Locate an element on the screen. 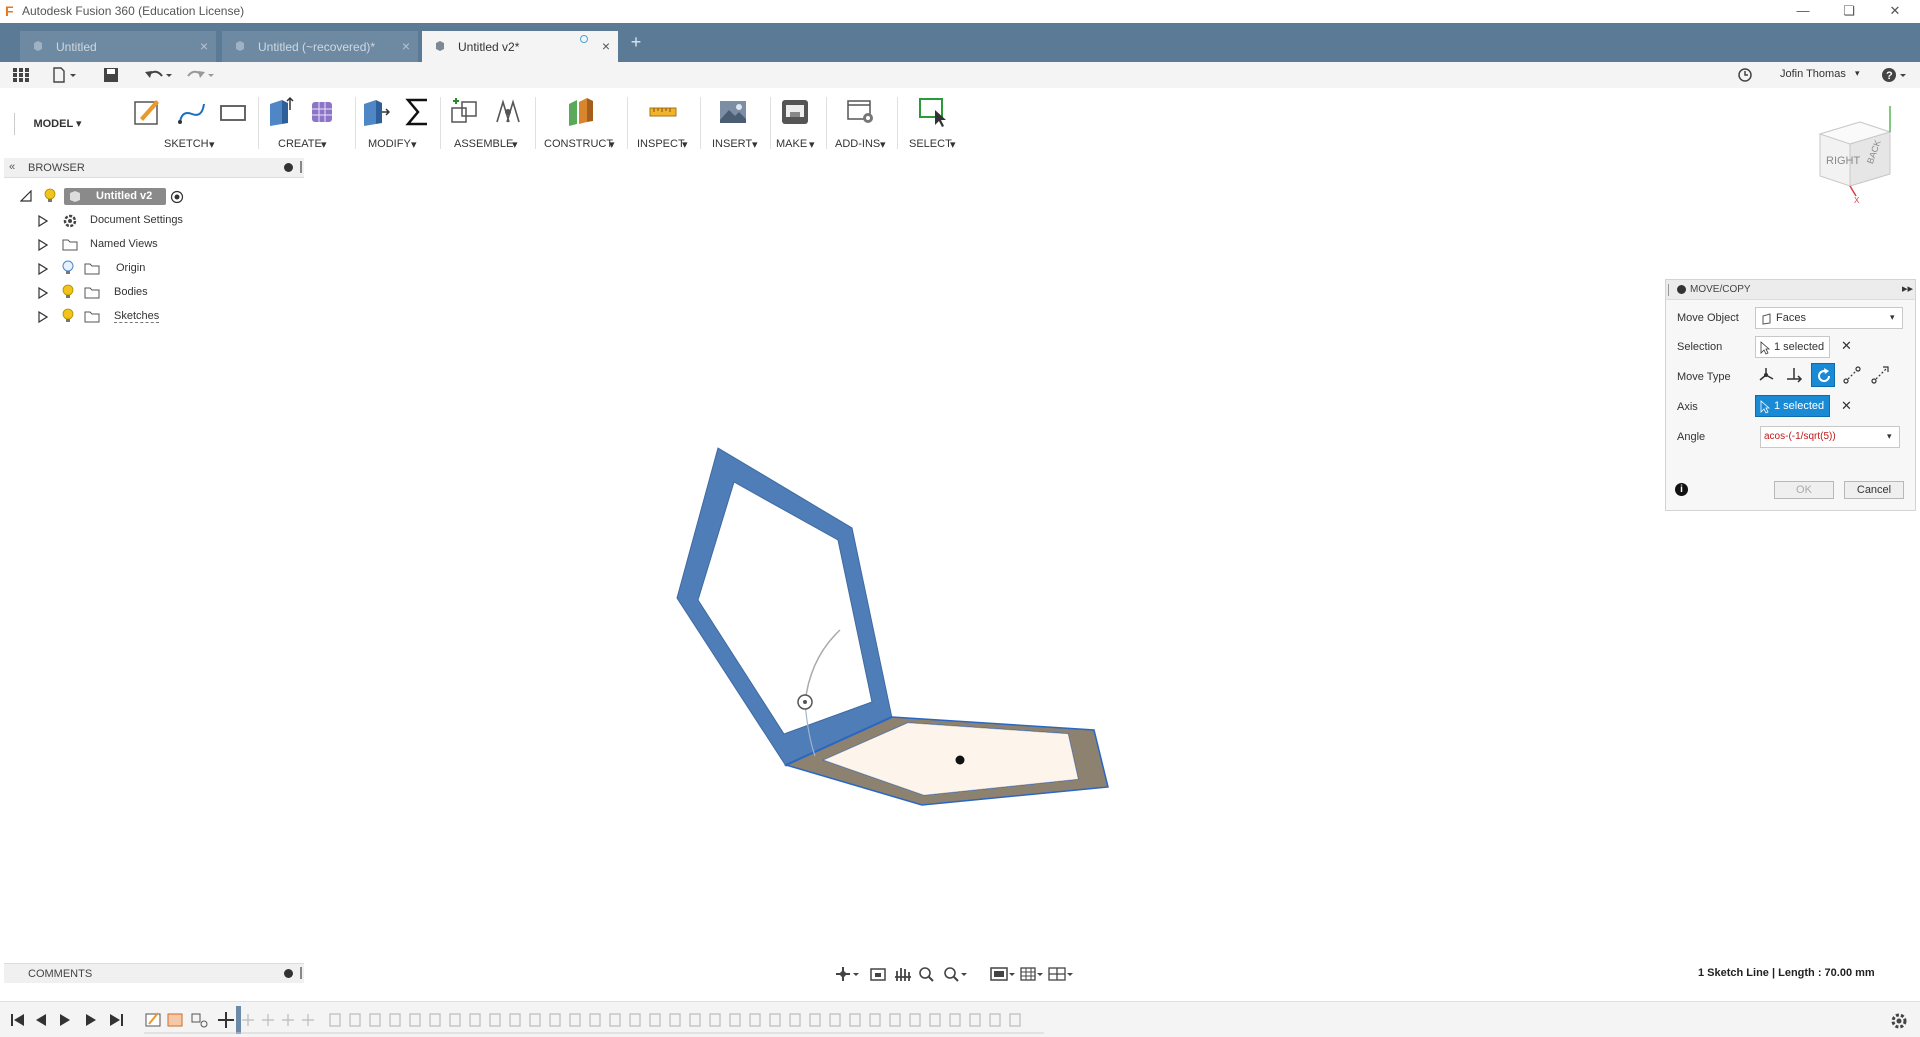  clock-icon is located at coordinates (1745, 75).